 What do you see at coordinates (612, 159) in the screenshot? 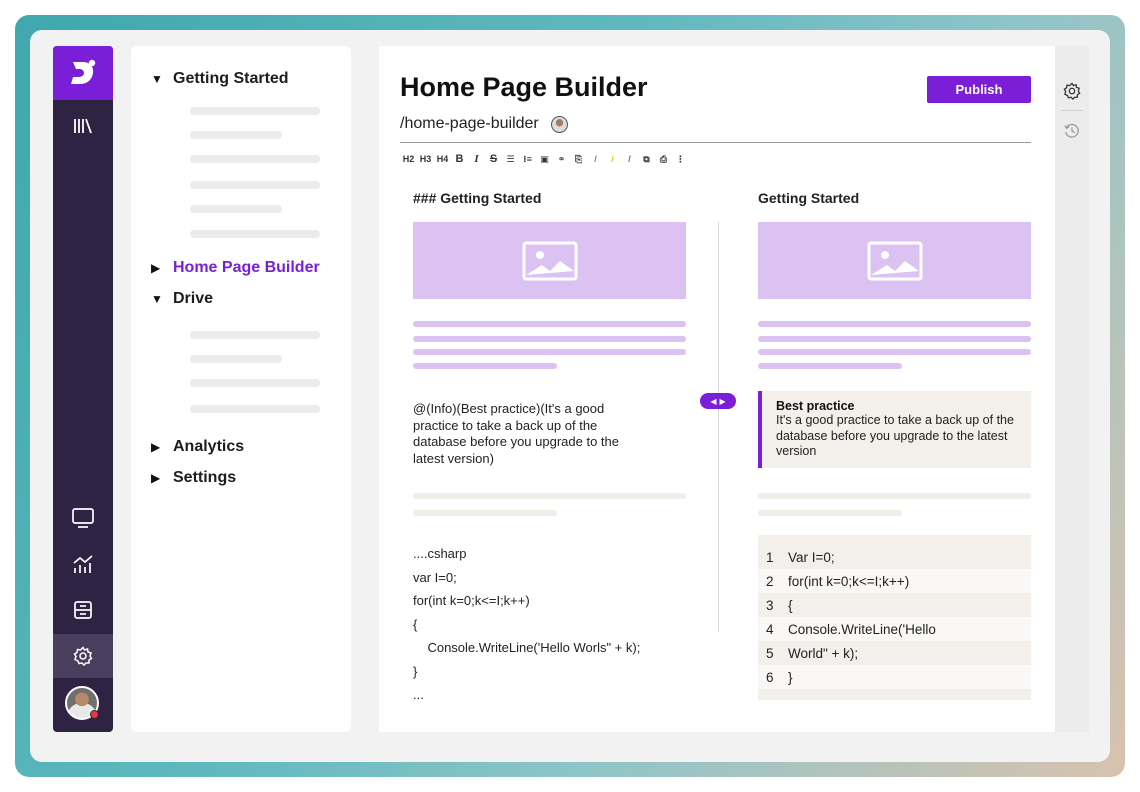
I see `highlight-yellow-icon: /` at bounding box center [612, 159].